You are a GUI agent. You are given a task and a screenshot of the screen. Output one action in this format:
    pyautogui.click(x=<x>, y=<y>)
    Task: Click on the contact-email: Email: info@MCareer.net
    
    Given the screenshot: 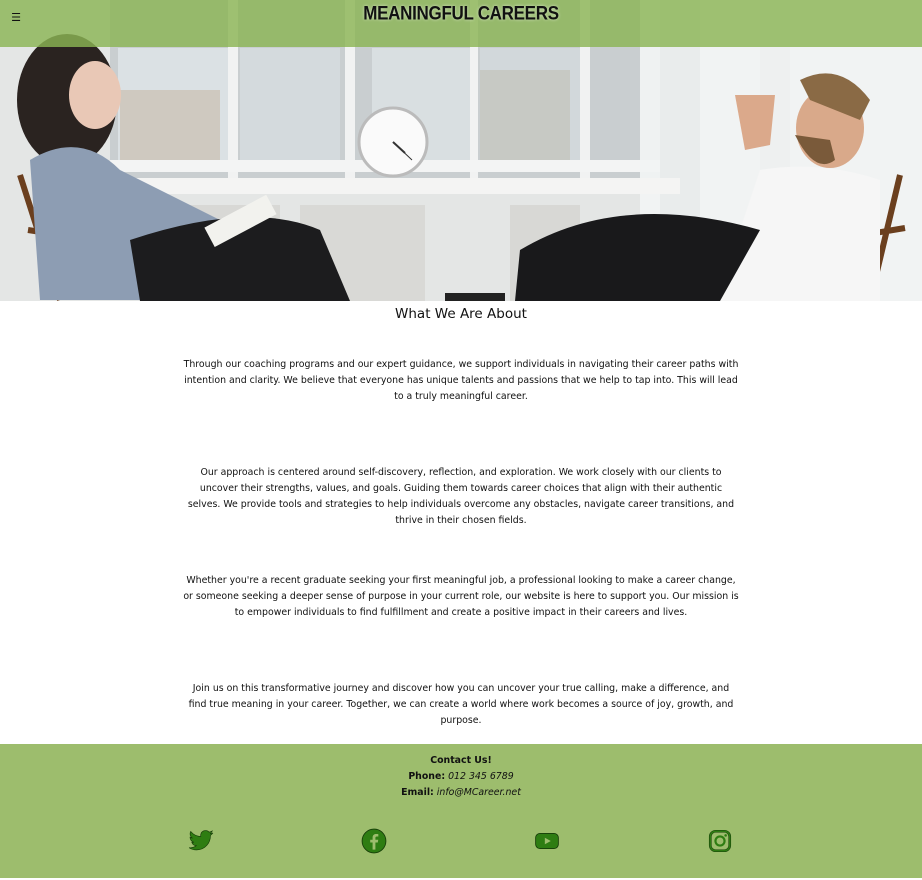 What is the action you would take?
    pyautogui.click(x=461, y=792)
    